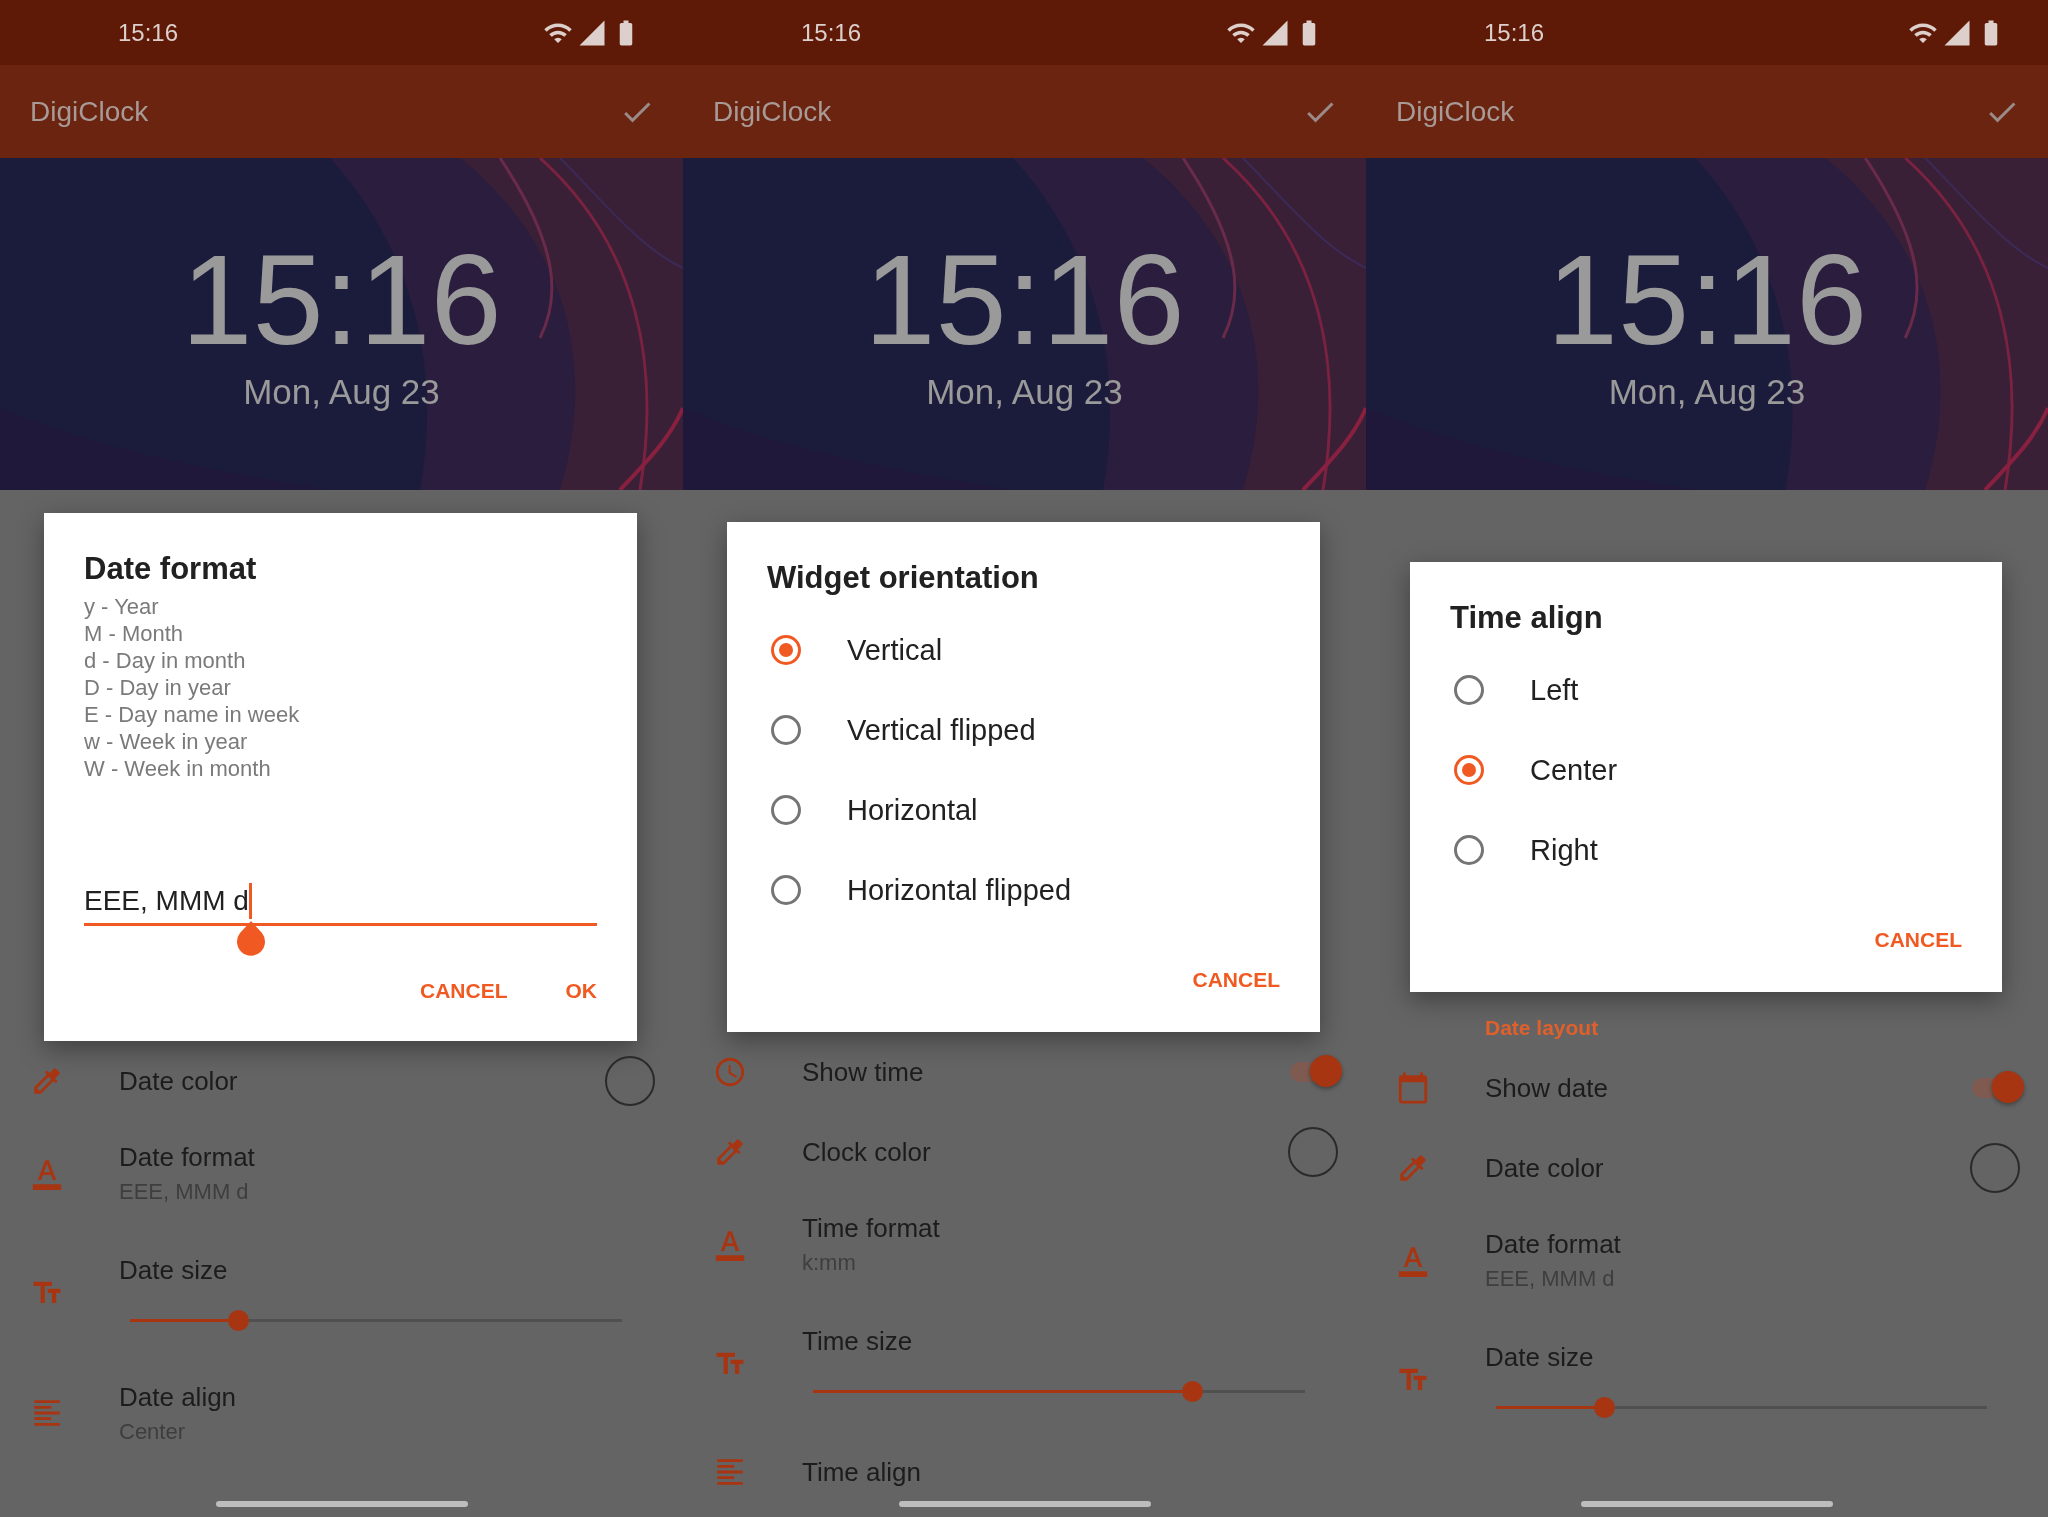  What do you see at coordinates (895, 650) in the screenshot?
I see `option-label: Vertical` at bounding box center [895, 650].